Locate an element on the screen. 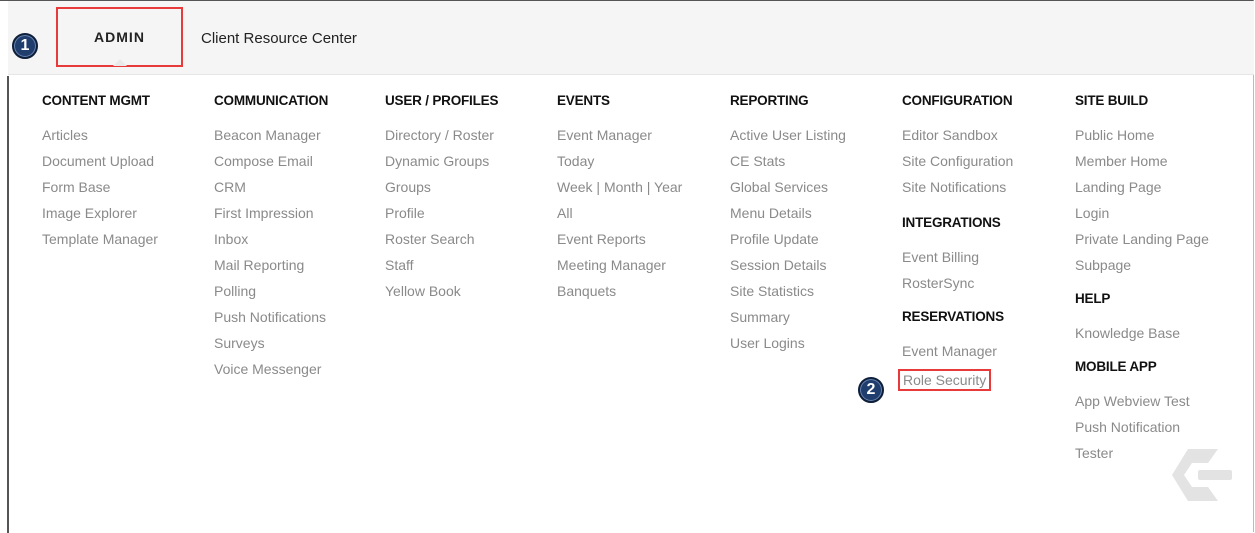  menu-item-today: Today is located at coordinates (619, 166).